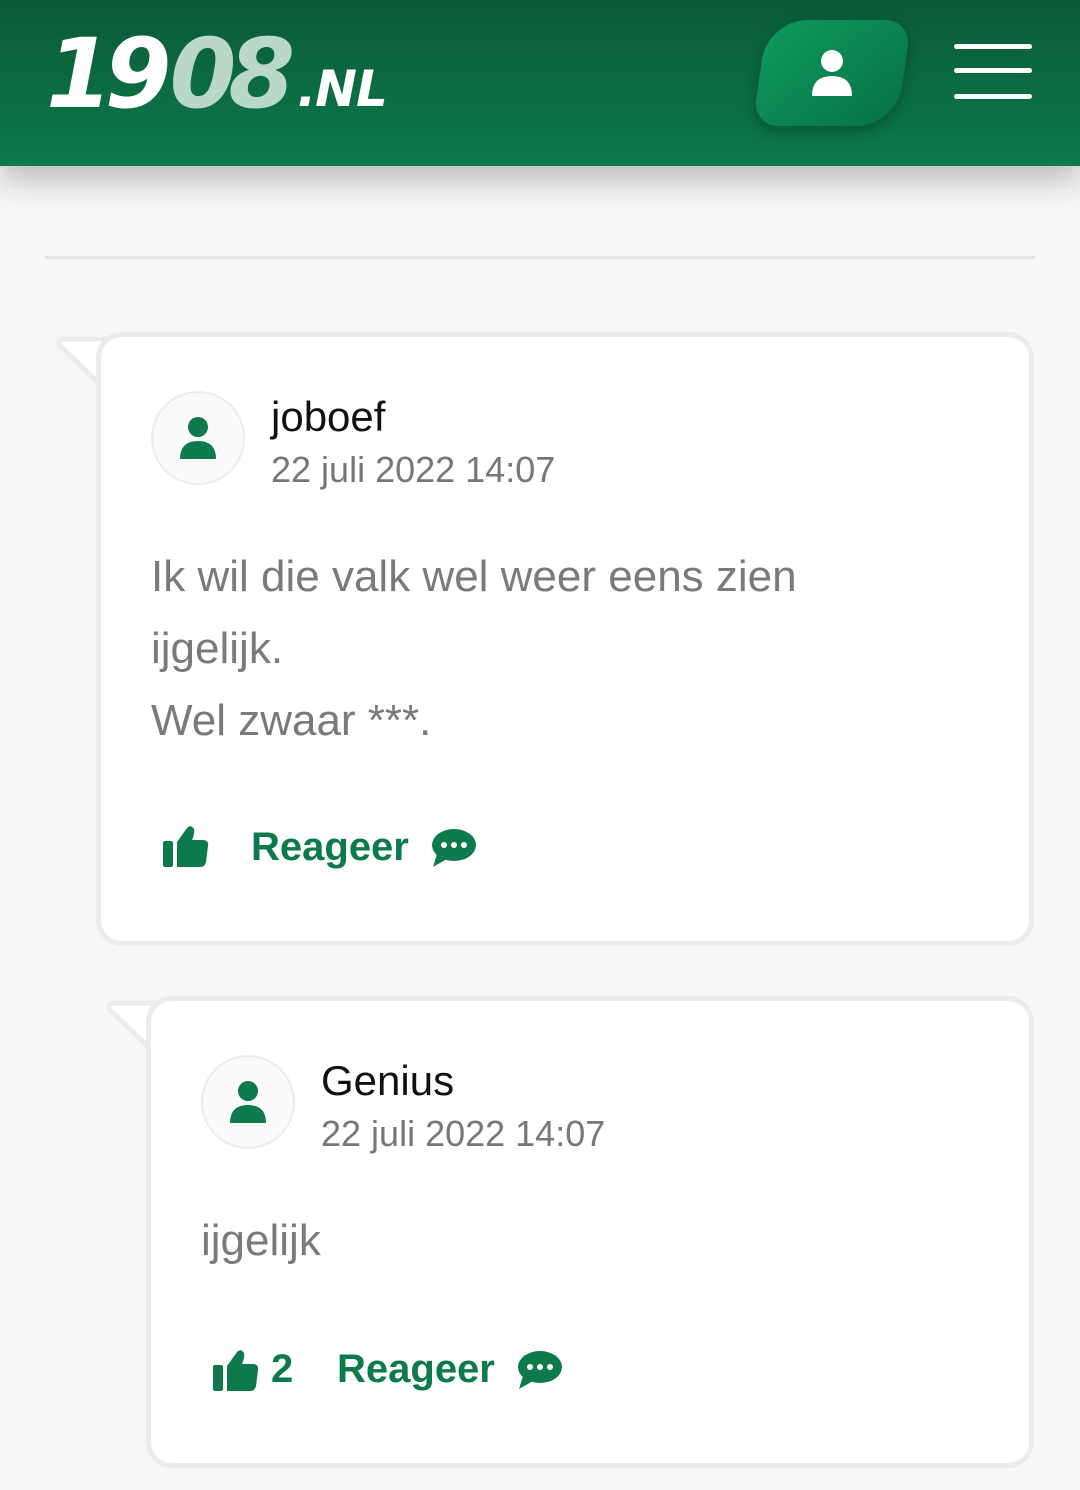 The width and height of the screenshot is (1080, 1490). Describe the element at coordinates (217, 648) in the screenshot. I see `comment-line: ijgelijk.` at that location.